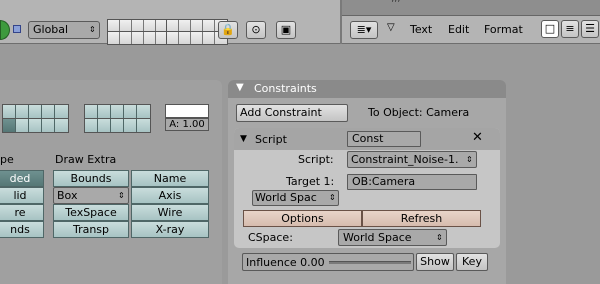 Image resolution: width=600 pixels, height=284 pixels. I want to click on script-value: Constraint_Noise-1., so click(405, 159).